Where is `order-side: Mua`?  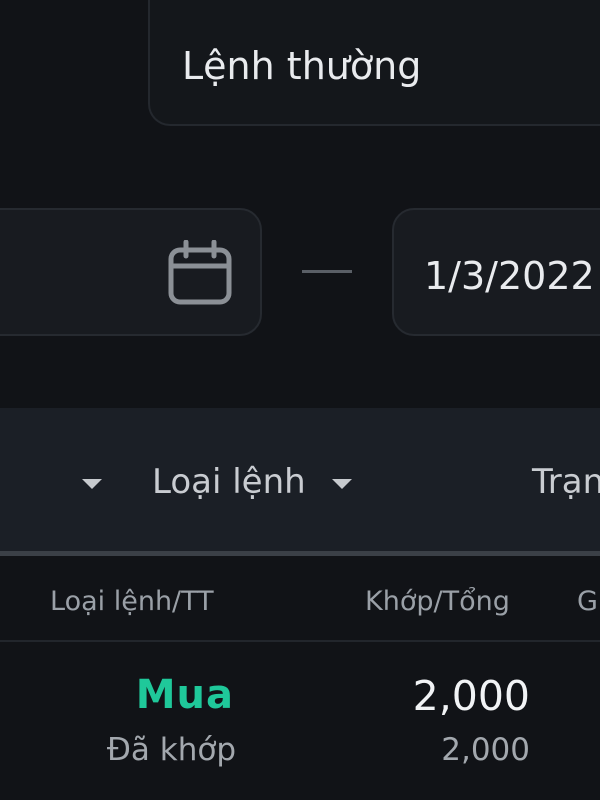
order-side: Mua is located at coordinates (184, 695).